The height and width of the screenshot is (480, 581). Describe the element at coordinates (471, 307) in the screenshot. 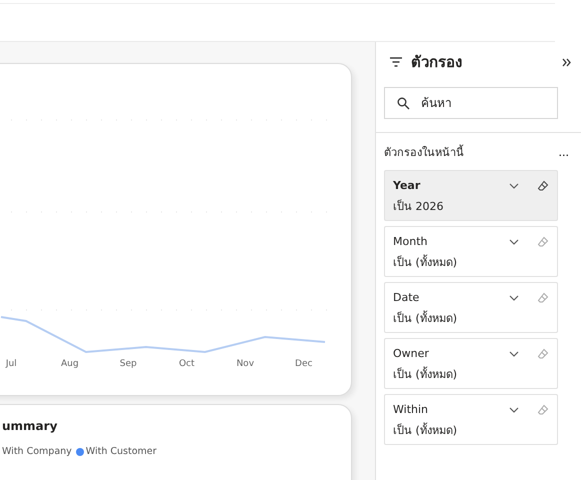

I see `filter-card: Date เป็น (ทั้งหมด)` at that location.